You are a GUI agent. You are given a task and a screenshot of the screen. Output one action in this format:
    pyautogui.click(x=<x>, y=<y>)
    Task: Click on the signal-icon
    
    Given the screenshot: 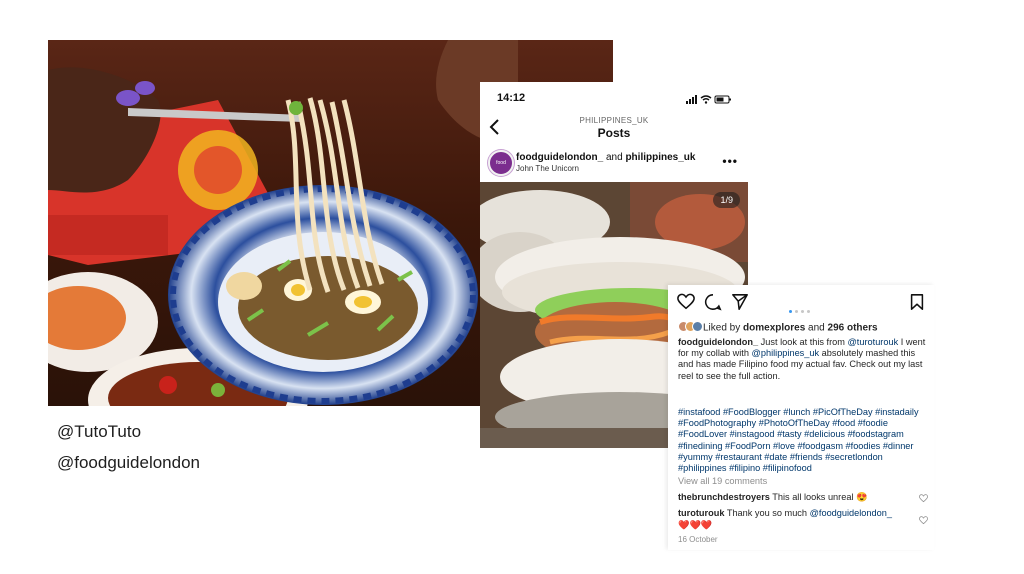 What is the action you would take?
    pyautogui.click(x=691, y=99)
    